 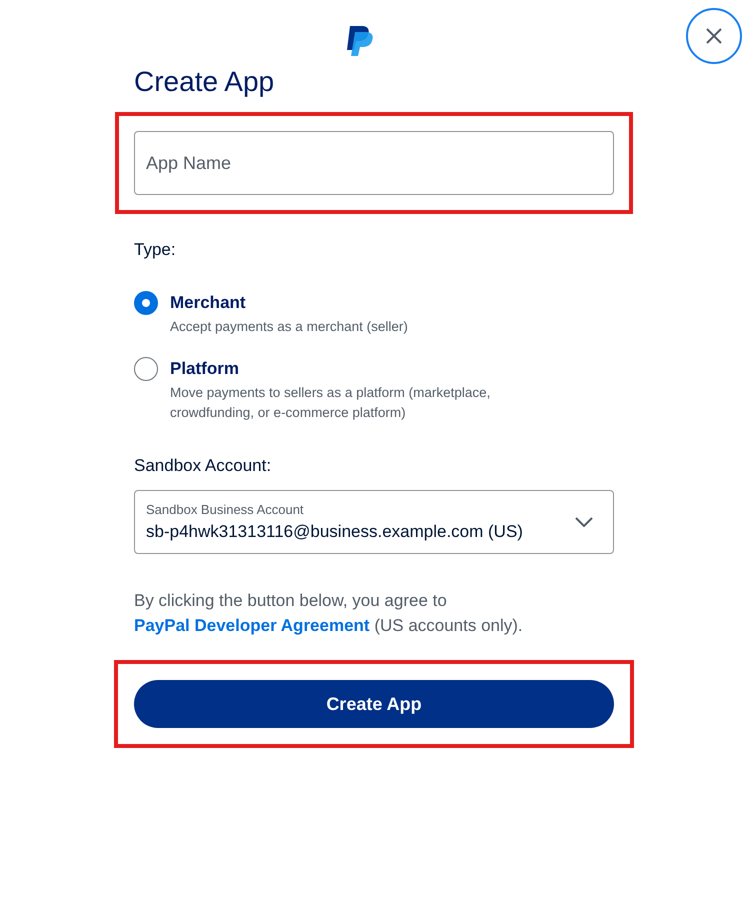 What do you see at coordinates (252, 625) in the screenshot?
I see `agreement-link: PayPal Developer Agreement` at bounding box center [252, 625].